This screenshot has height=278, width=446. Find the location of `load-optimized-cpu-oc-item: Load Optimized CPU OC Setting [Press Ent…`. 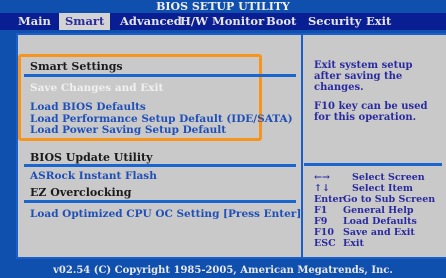

load-optimized-cpu-oc-item: Load Optimized CPU OC Setting [Press Ent… is located at coordinates (165, 214).